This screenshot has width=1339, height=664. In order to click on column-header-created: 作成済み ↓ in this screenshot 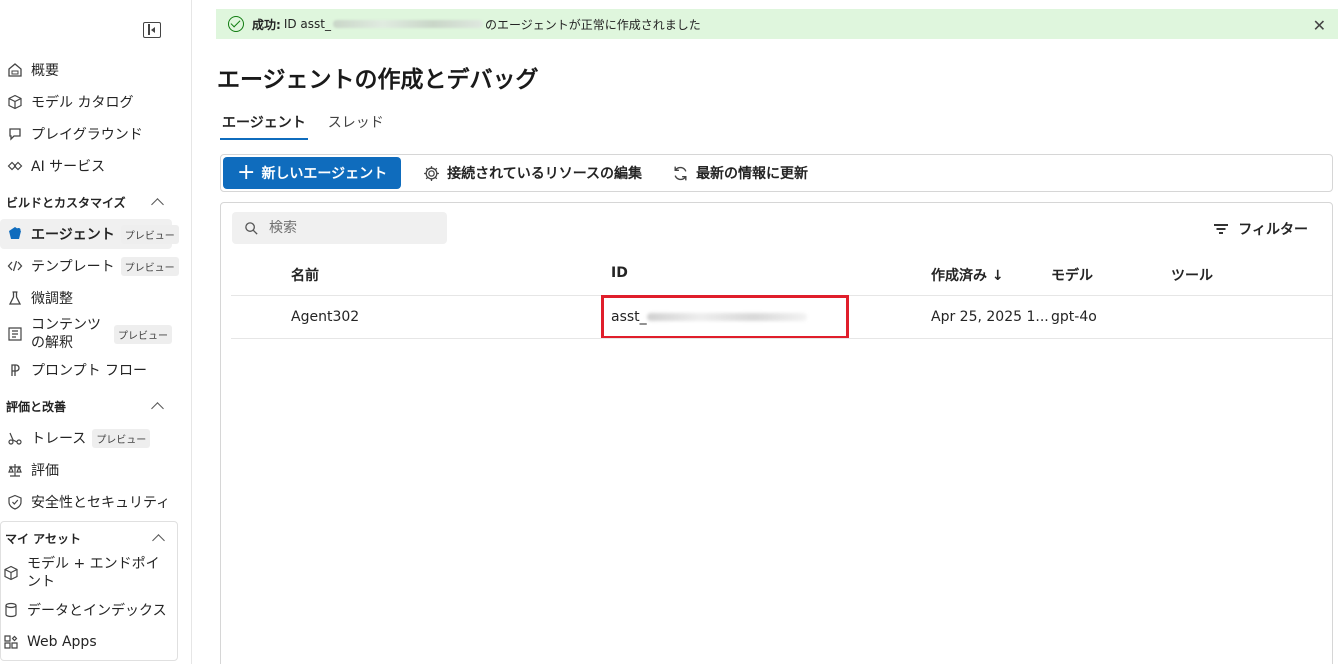, I will do `click(967, 275)`.